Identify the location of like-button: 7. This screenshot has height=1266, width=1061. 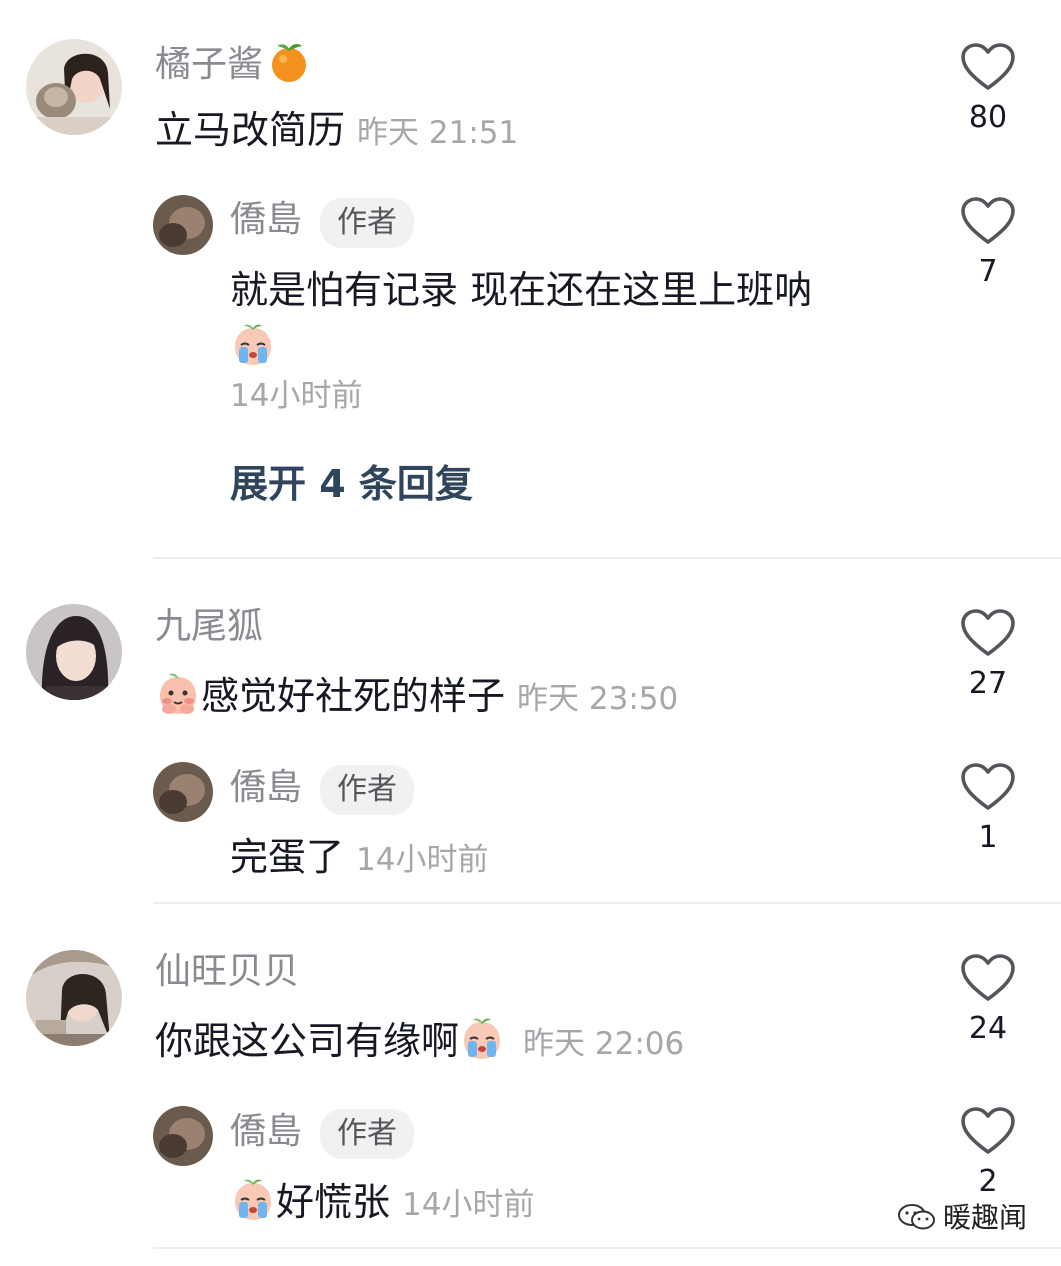
(988, 244).